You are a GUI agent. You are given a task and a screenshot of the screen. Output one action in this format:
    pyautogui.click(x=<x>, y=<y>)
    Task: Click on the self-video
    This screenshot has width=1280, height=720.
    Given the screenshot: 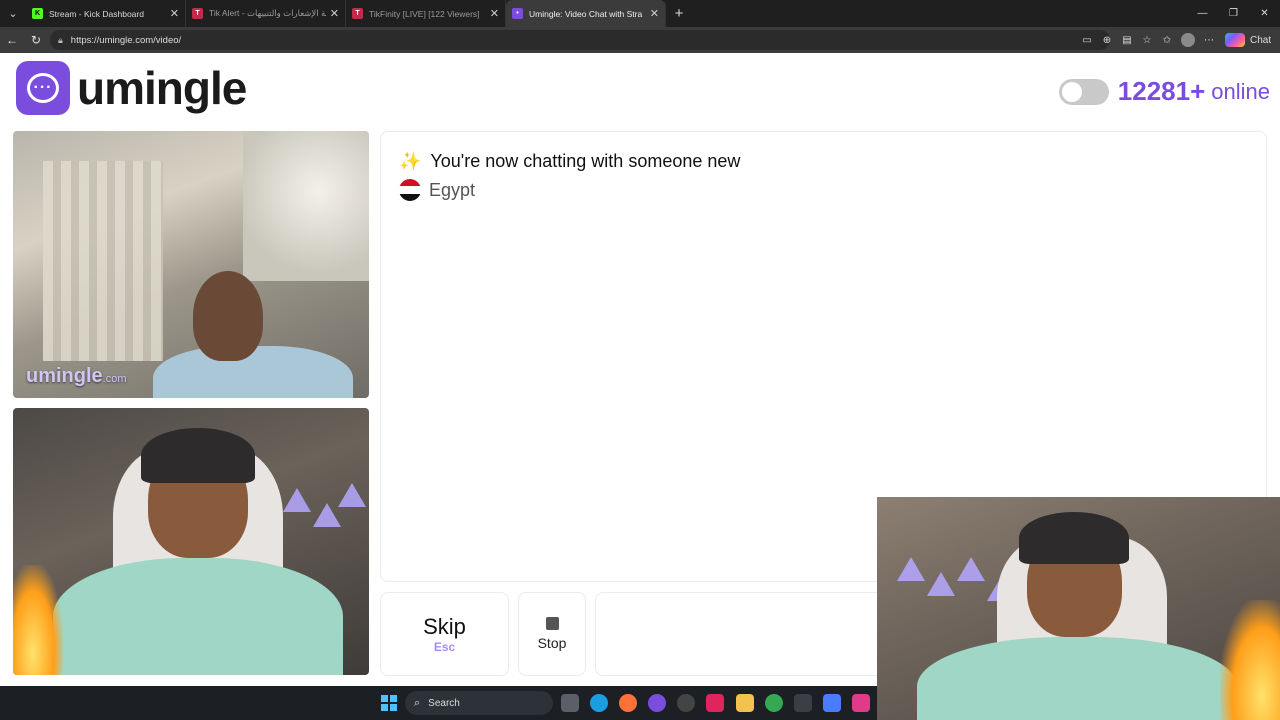 What is the action you would take?
    pyautogui.click(x=191, y=541)
    